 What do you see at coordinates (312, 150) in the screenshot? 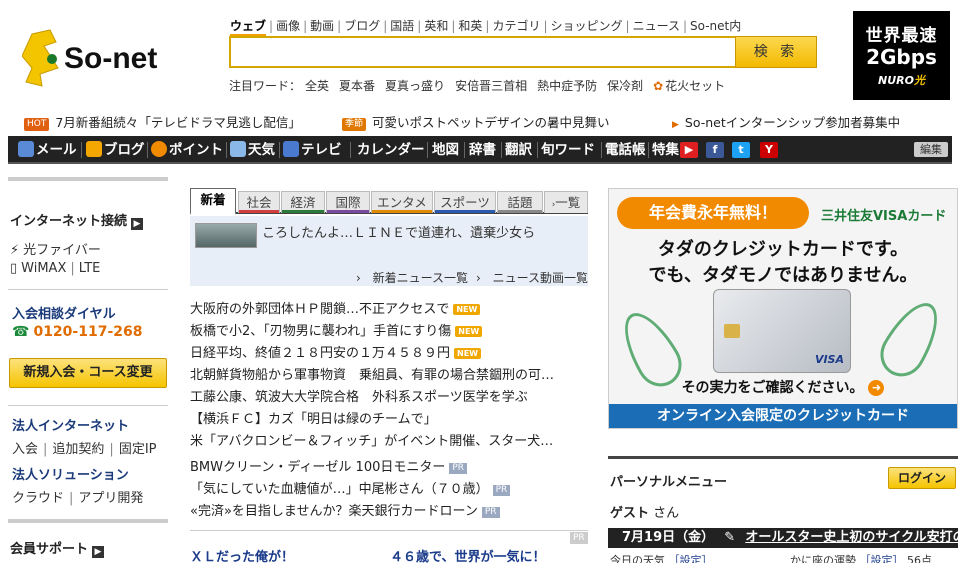
I see `nav-tv: テレビ` at bounding box center [312, 150].